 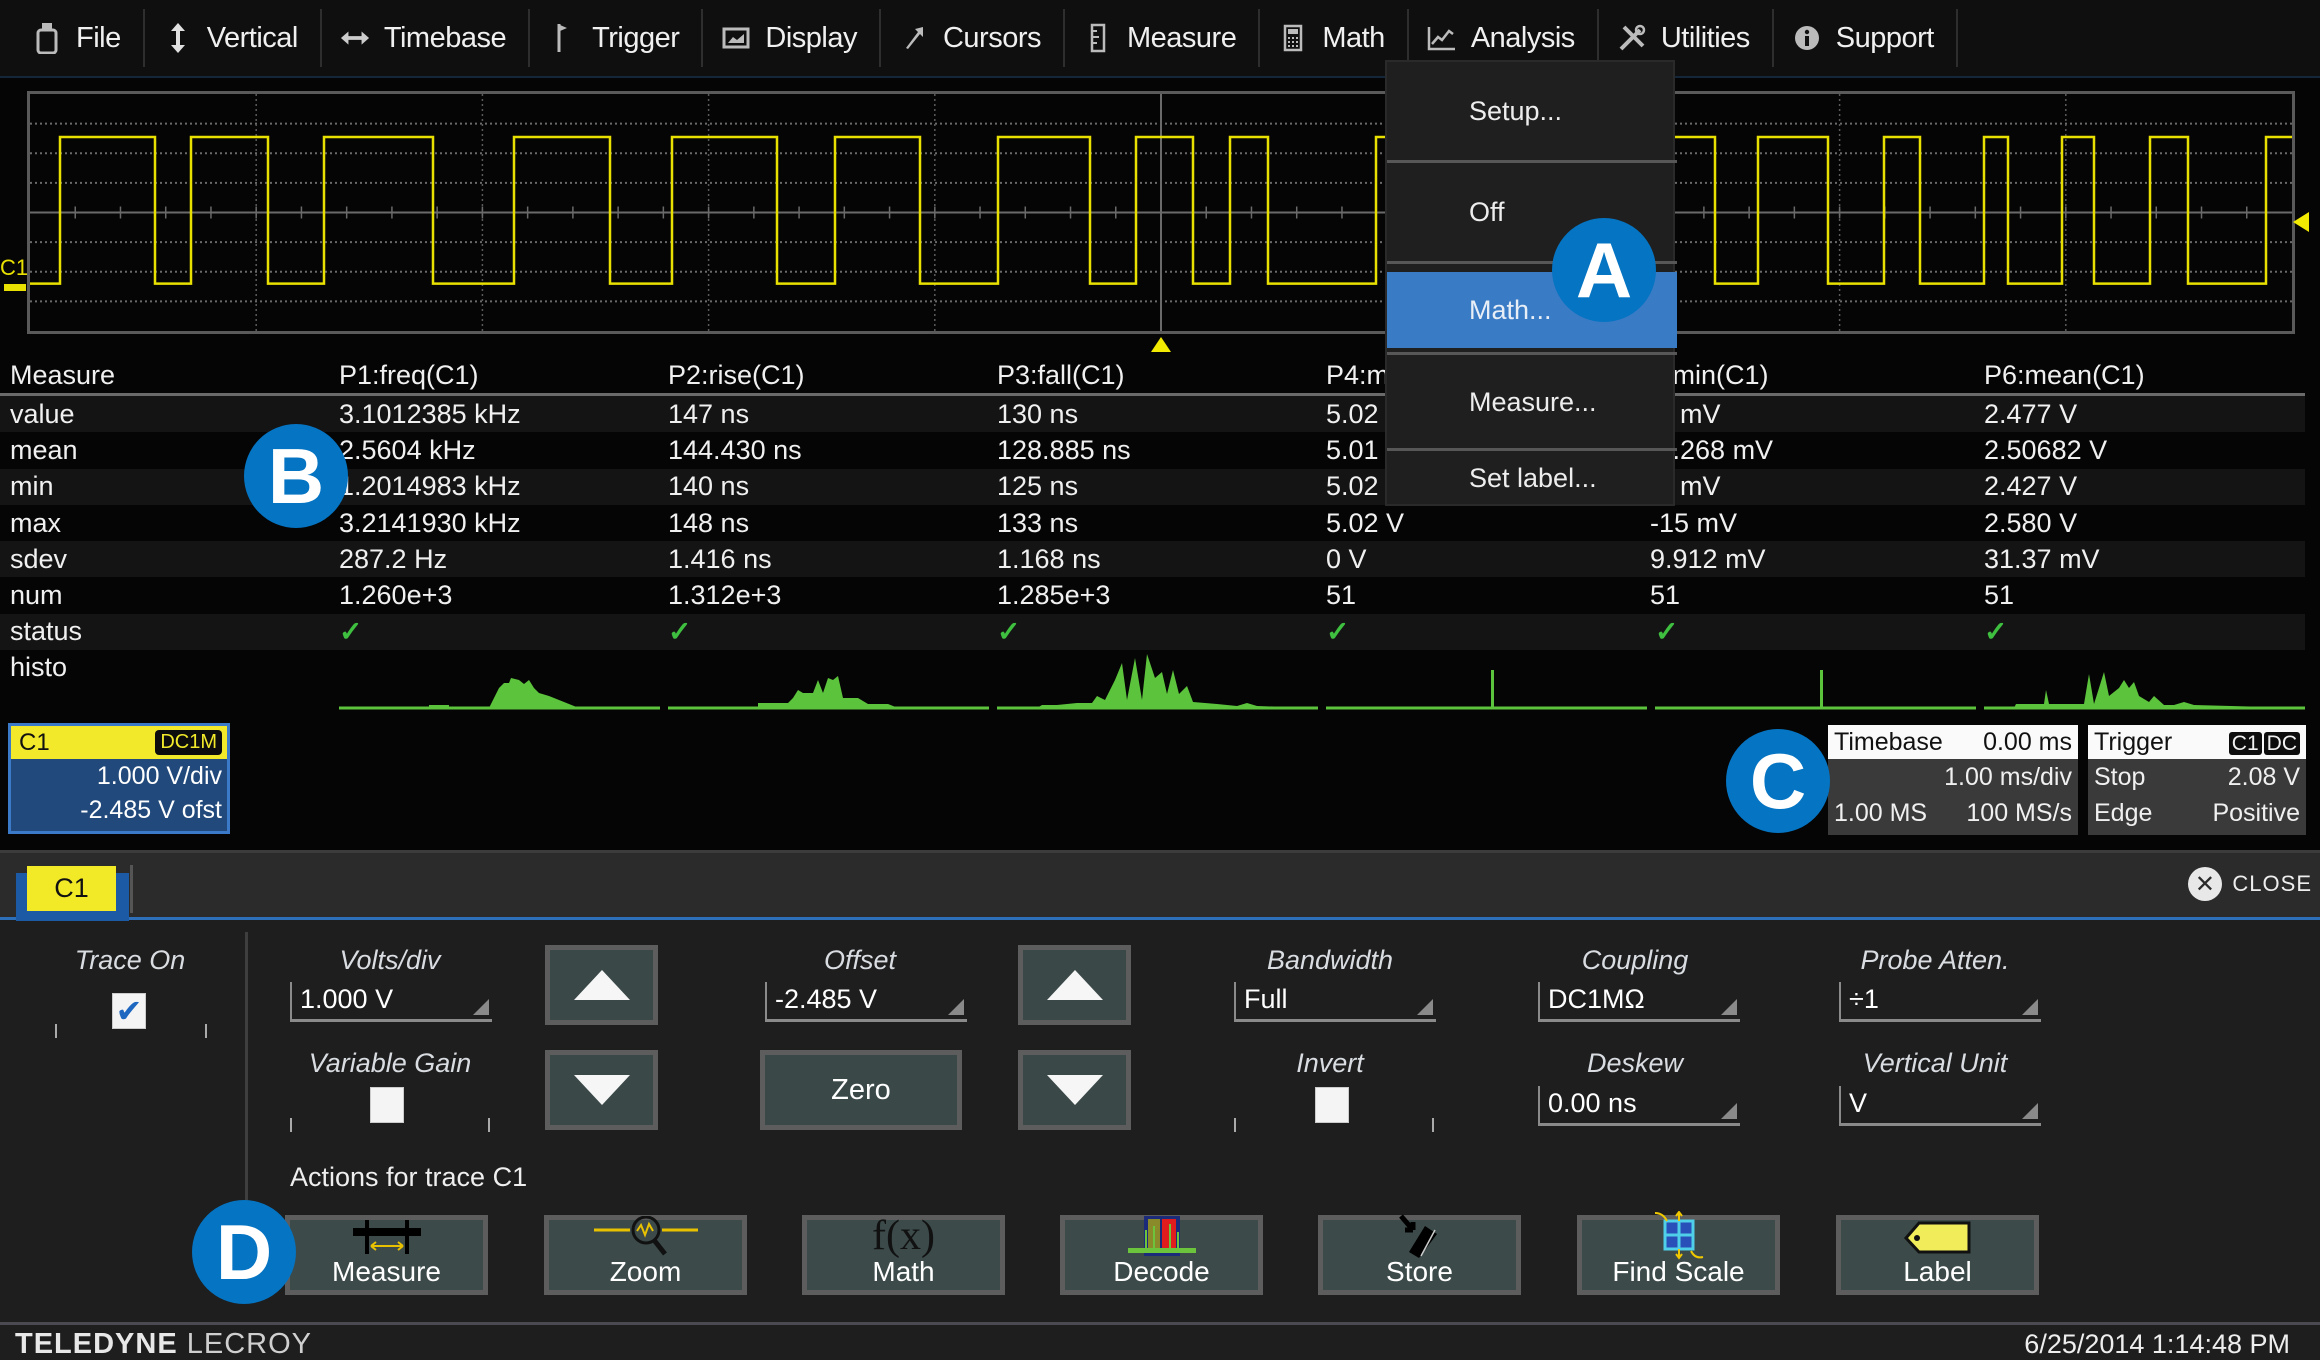 I want to click on menu-vertical: Vertical, so click(x=233, y=38).